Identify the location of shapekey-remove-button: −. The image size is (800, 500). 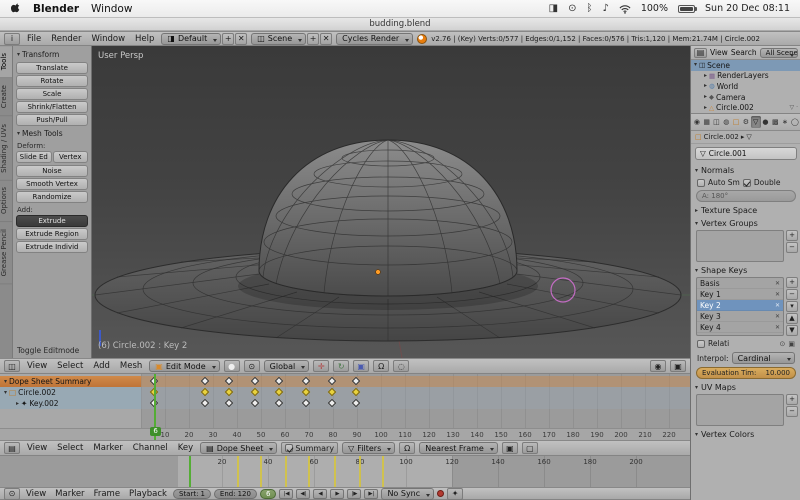
(792, 294).